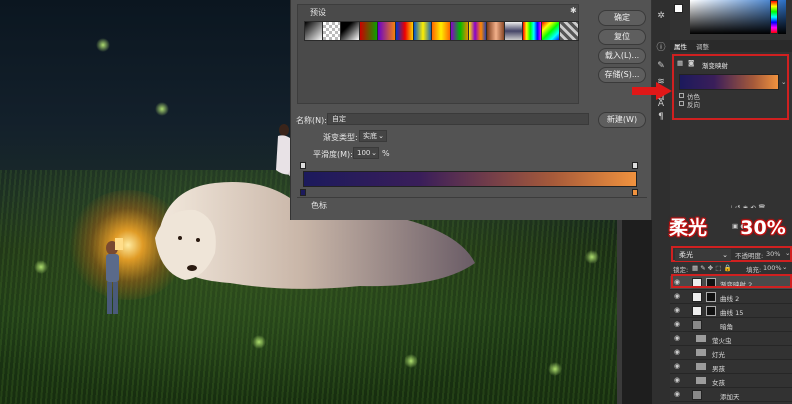  I want to click on preset-swatch-transparent-stripes-gradient, so click(568, 31).